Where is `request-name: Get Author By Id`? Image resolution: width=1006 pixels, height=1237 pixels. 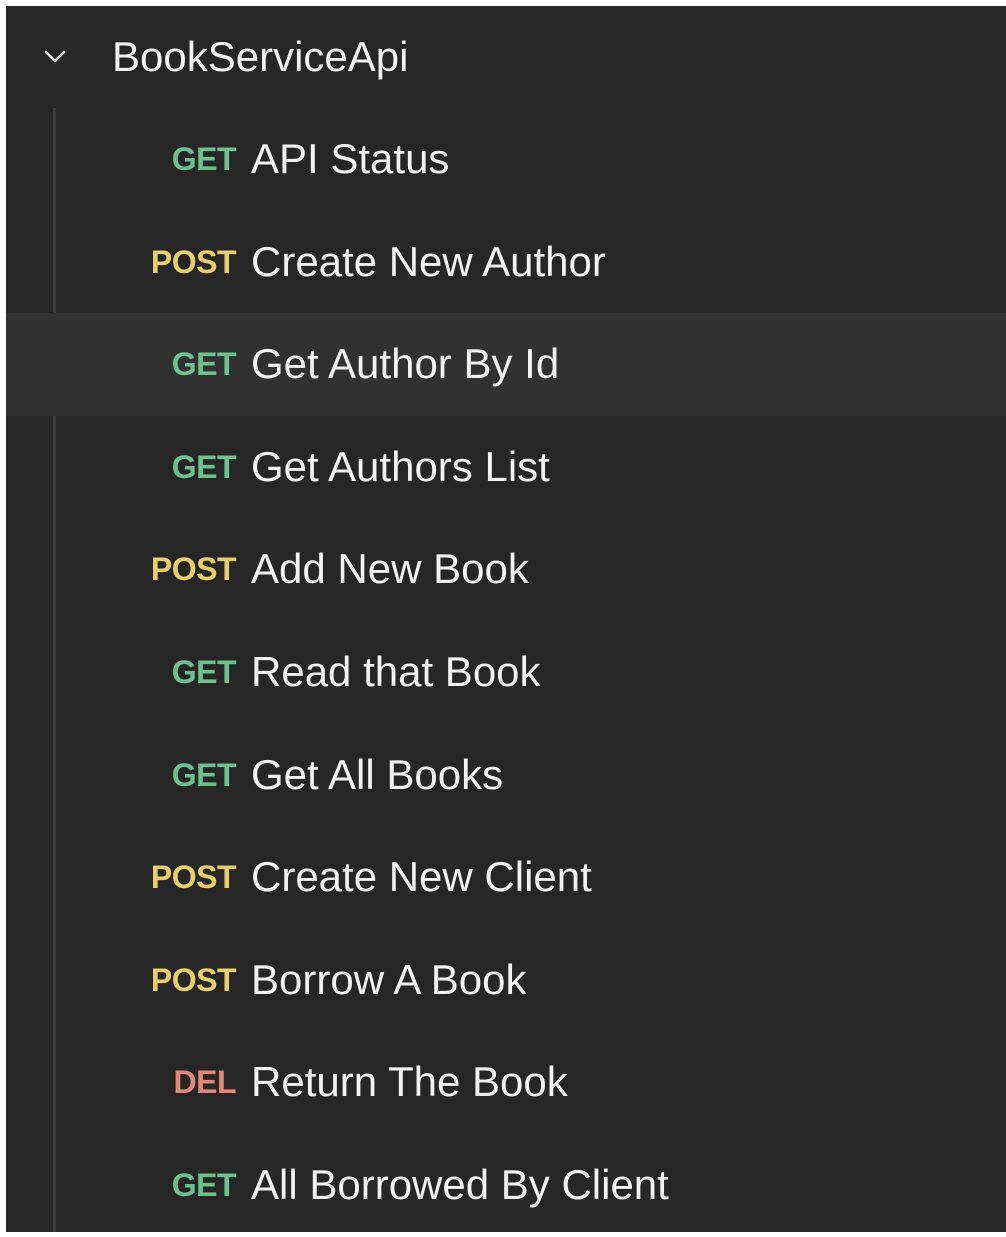 request-name: Get Author By Id is located at coordinates (405, 364).